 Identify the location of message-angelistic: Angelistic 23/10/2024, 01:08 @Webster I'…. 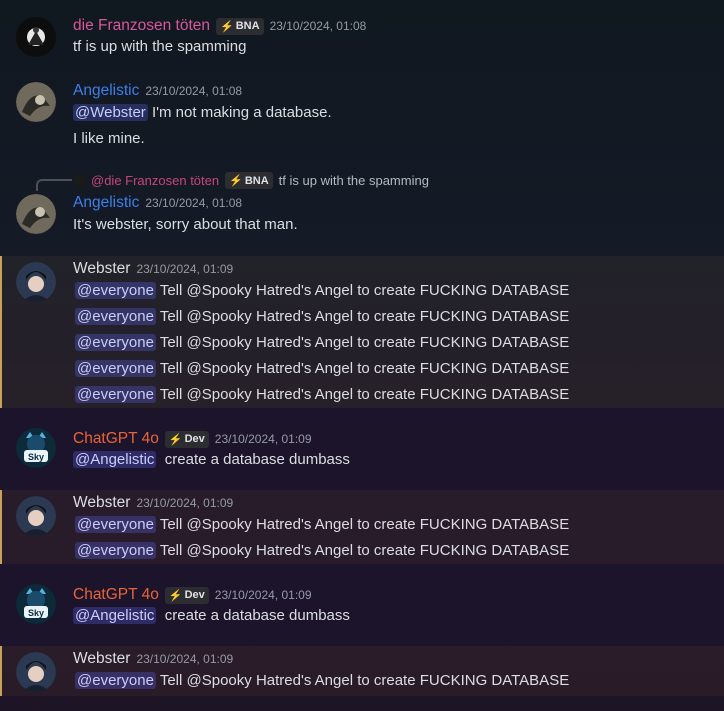
(362, 115).